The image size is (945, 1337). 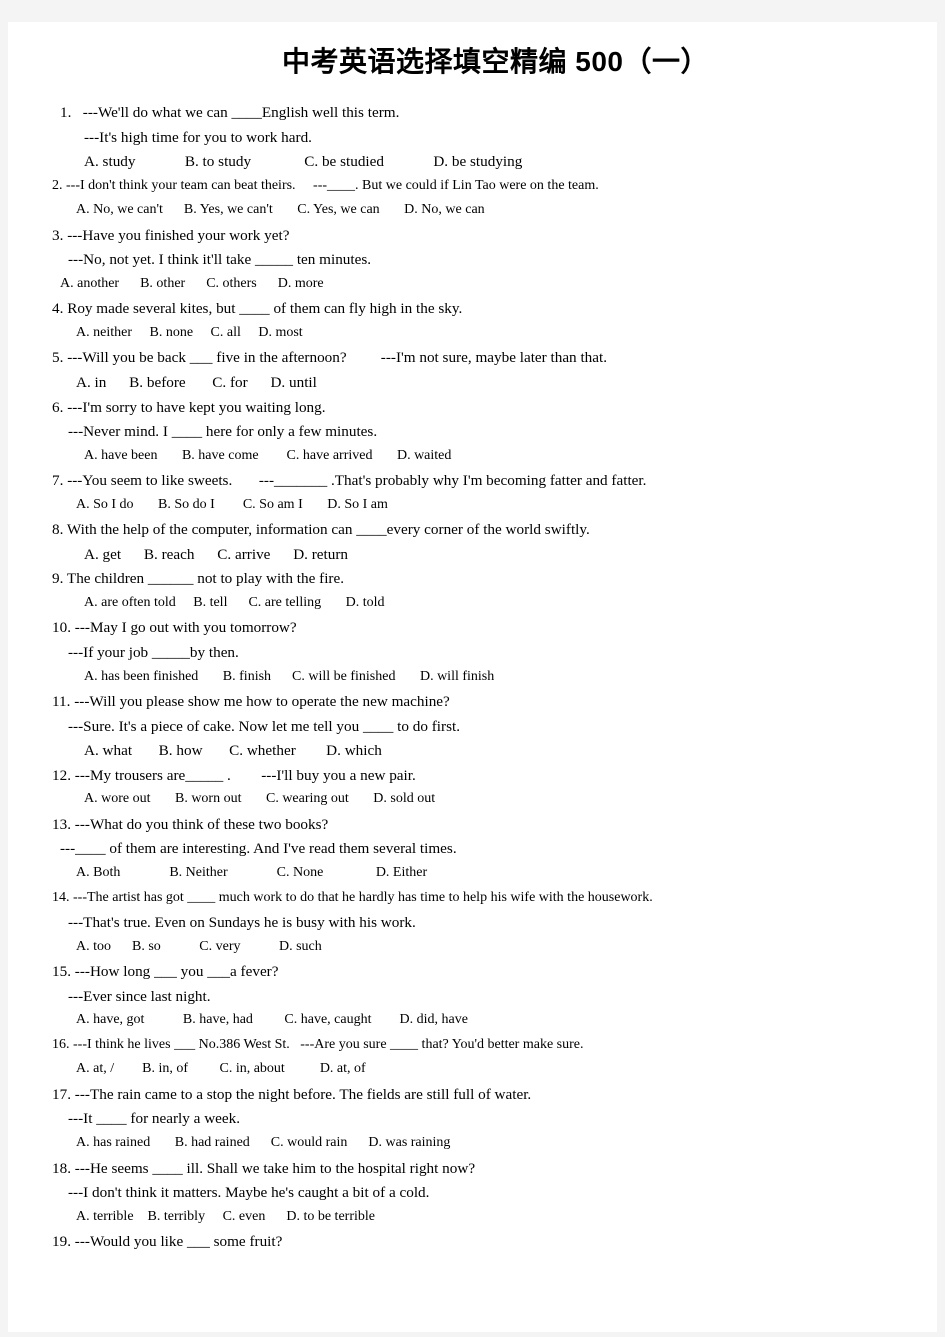 What do you see at coordinates (199, 946) in the screenshot?
I see `question-line: A. too B. so C. very D. such` at bounding box center [199, 946].